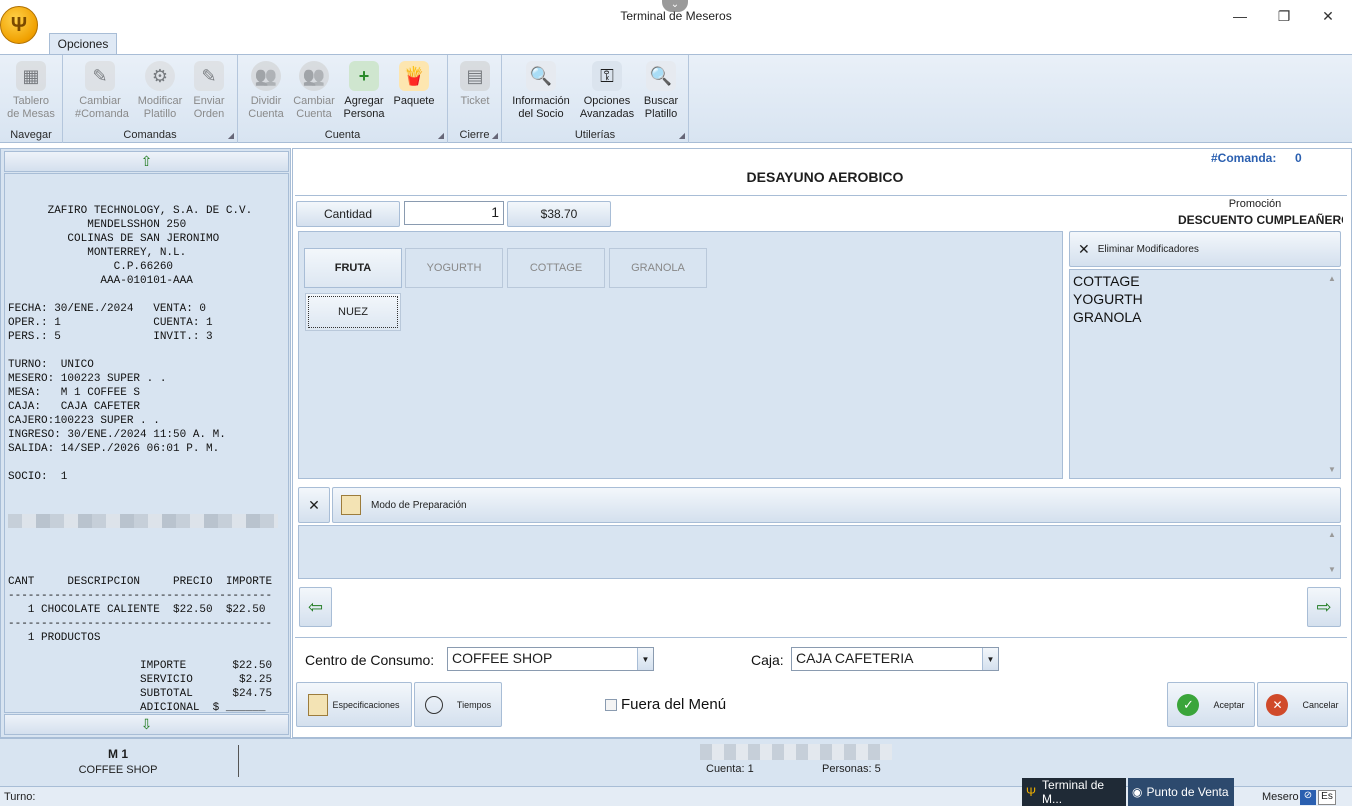 Image resolution: width=1352 pixels, height=806 pixels. What do you see at coordinates (1260, 220) in the screenshot?
I see `promo-value: DESCUENTO CUMPLEAÑEROS` at bounding box center [1260, 220].